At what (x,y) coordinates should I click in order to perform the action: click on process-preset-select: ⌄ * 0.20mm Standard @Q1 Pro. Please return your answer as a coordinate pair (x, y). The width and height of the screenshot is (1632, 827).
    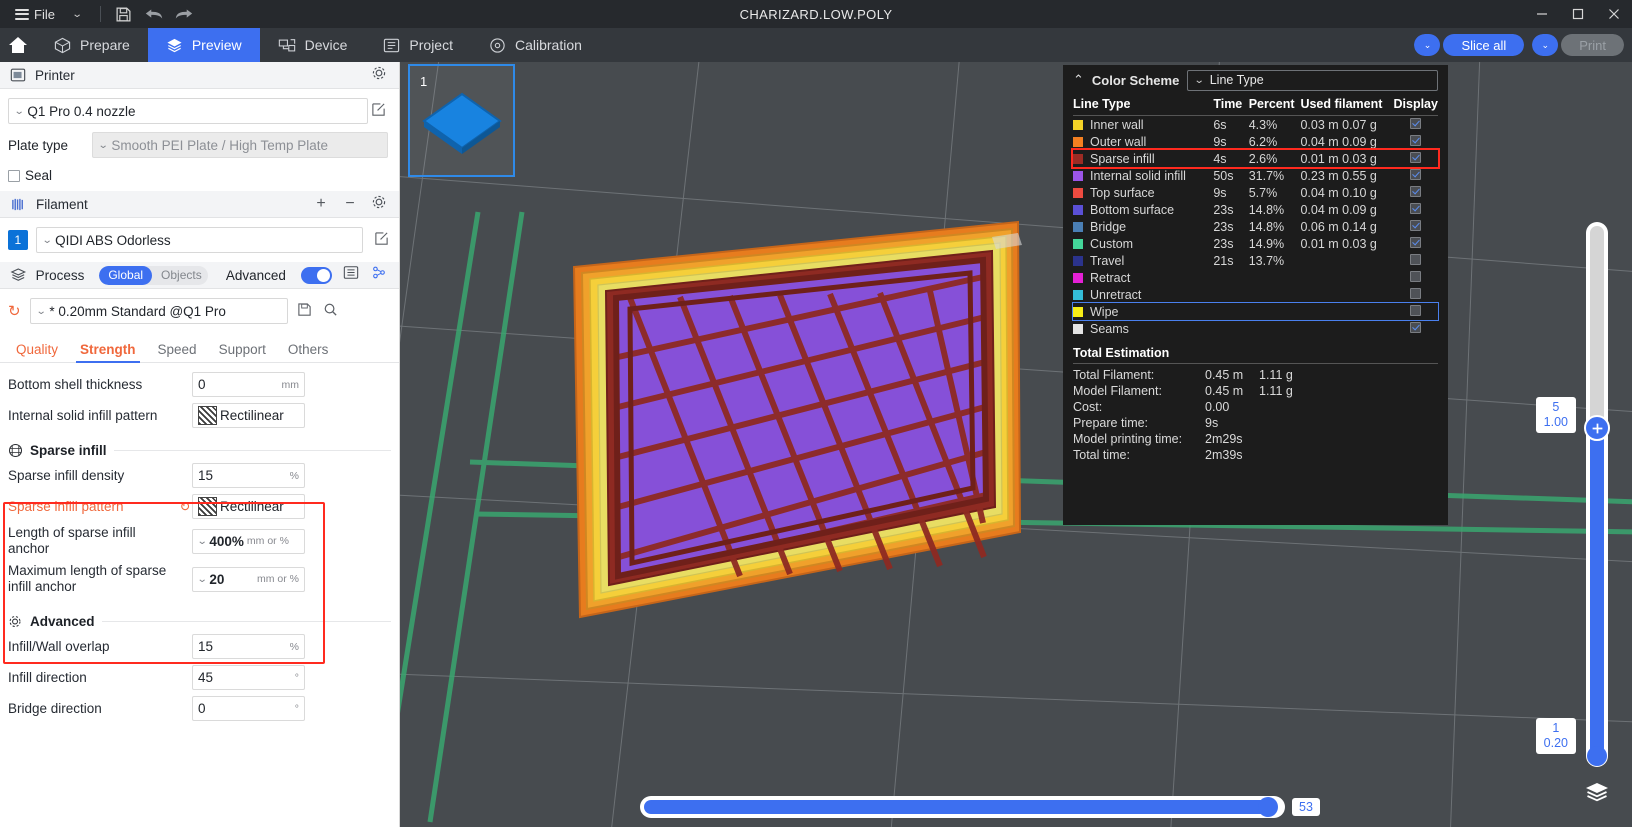
    Looking at the image, I should click on (159, 311).